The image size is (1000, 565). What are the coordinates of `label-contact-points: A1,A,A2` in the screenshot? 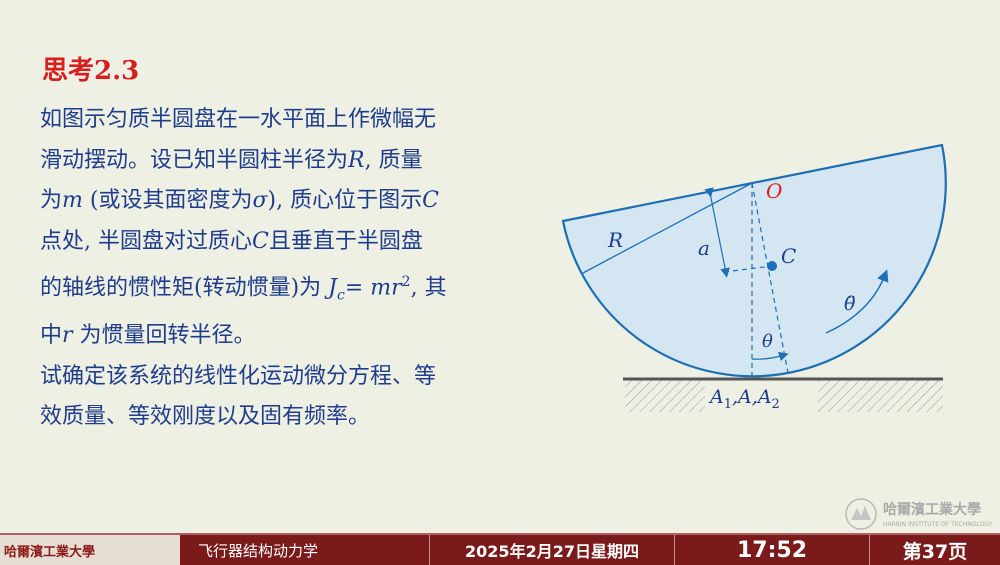 It's located at (744, 399).